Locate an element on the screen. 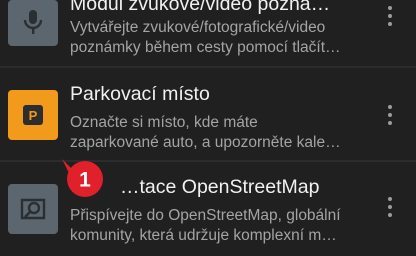 This screenshot has height=256, width=416. svg-text: P is located at coordinates (33, 115).